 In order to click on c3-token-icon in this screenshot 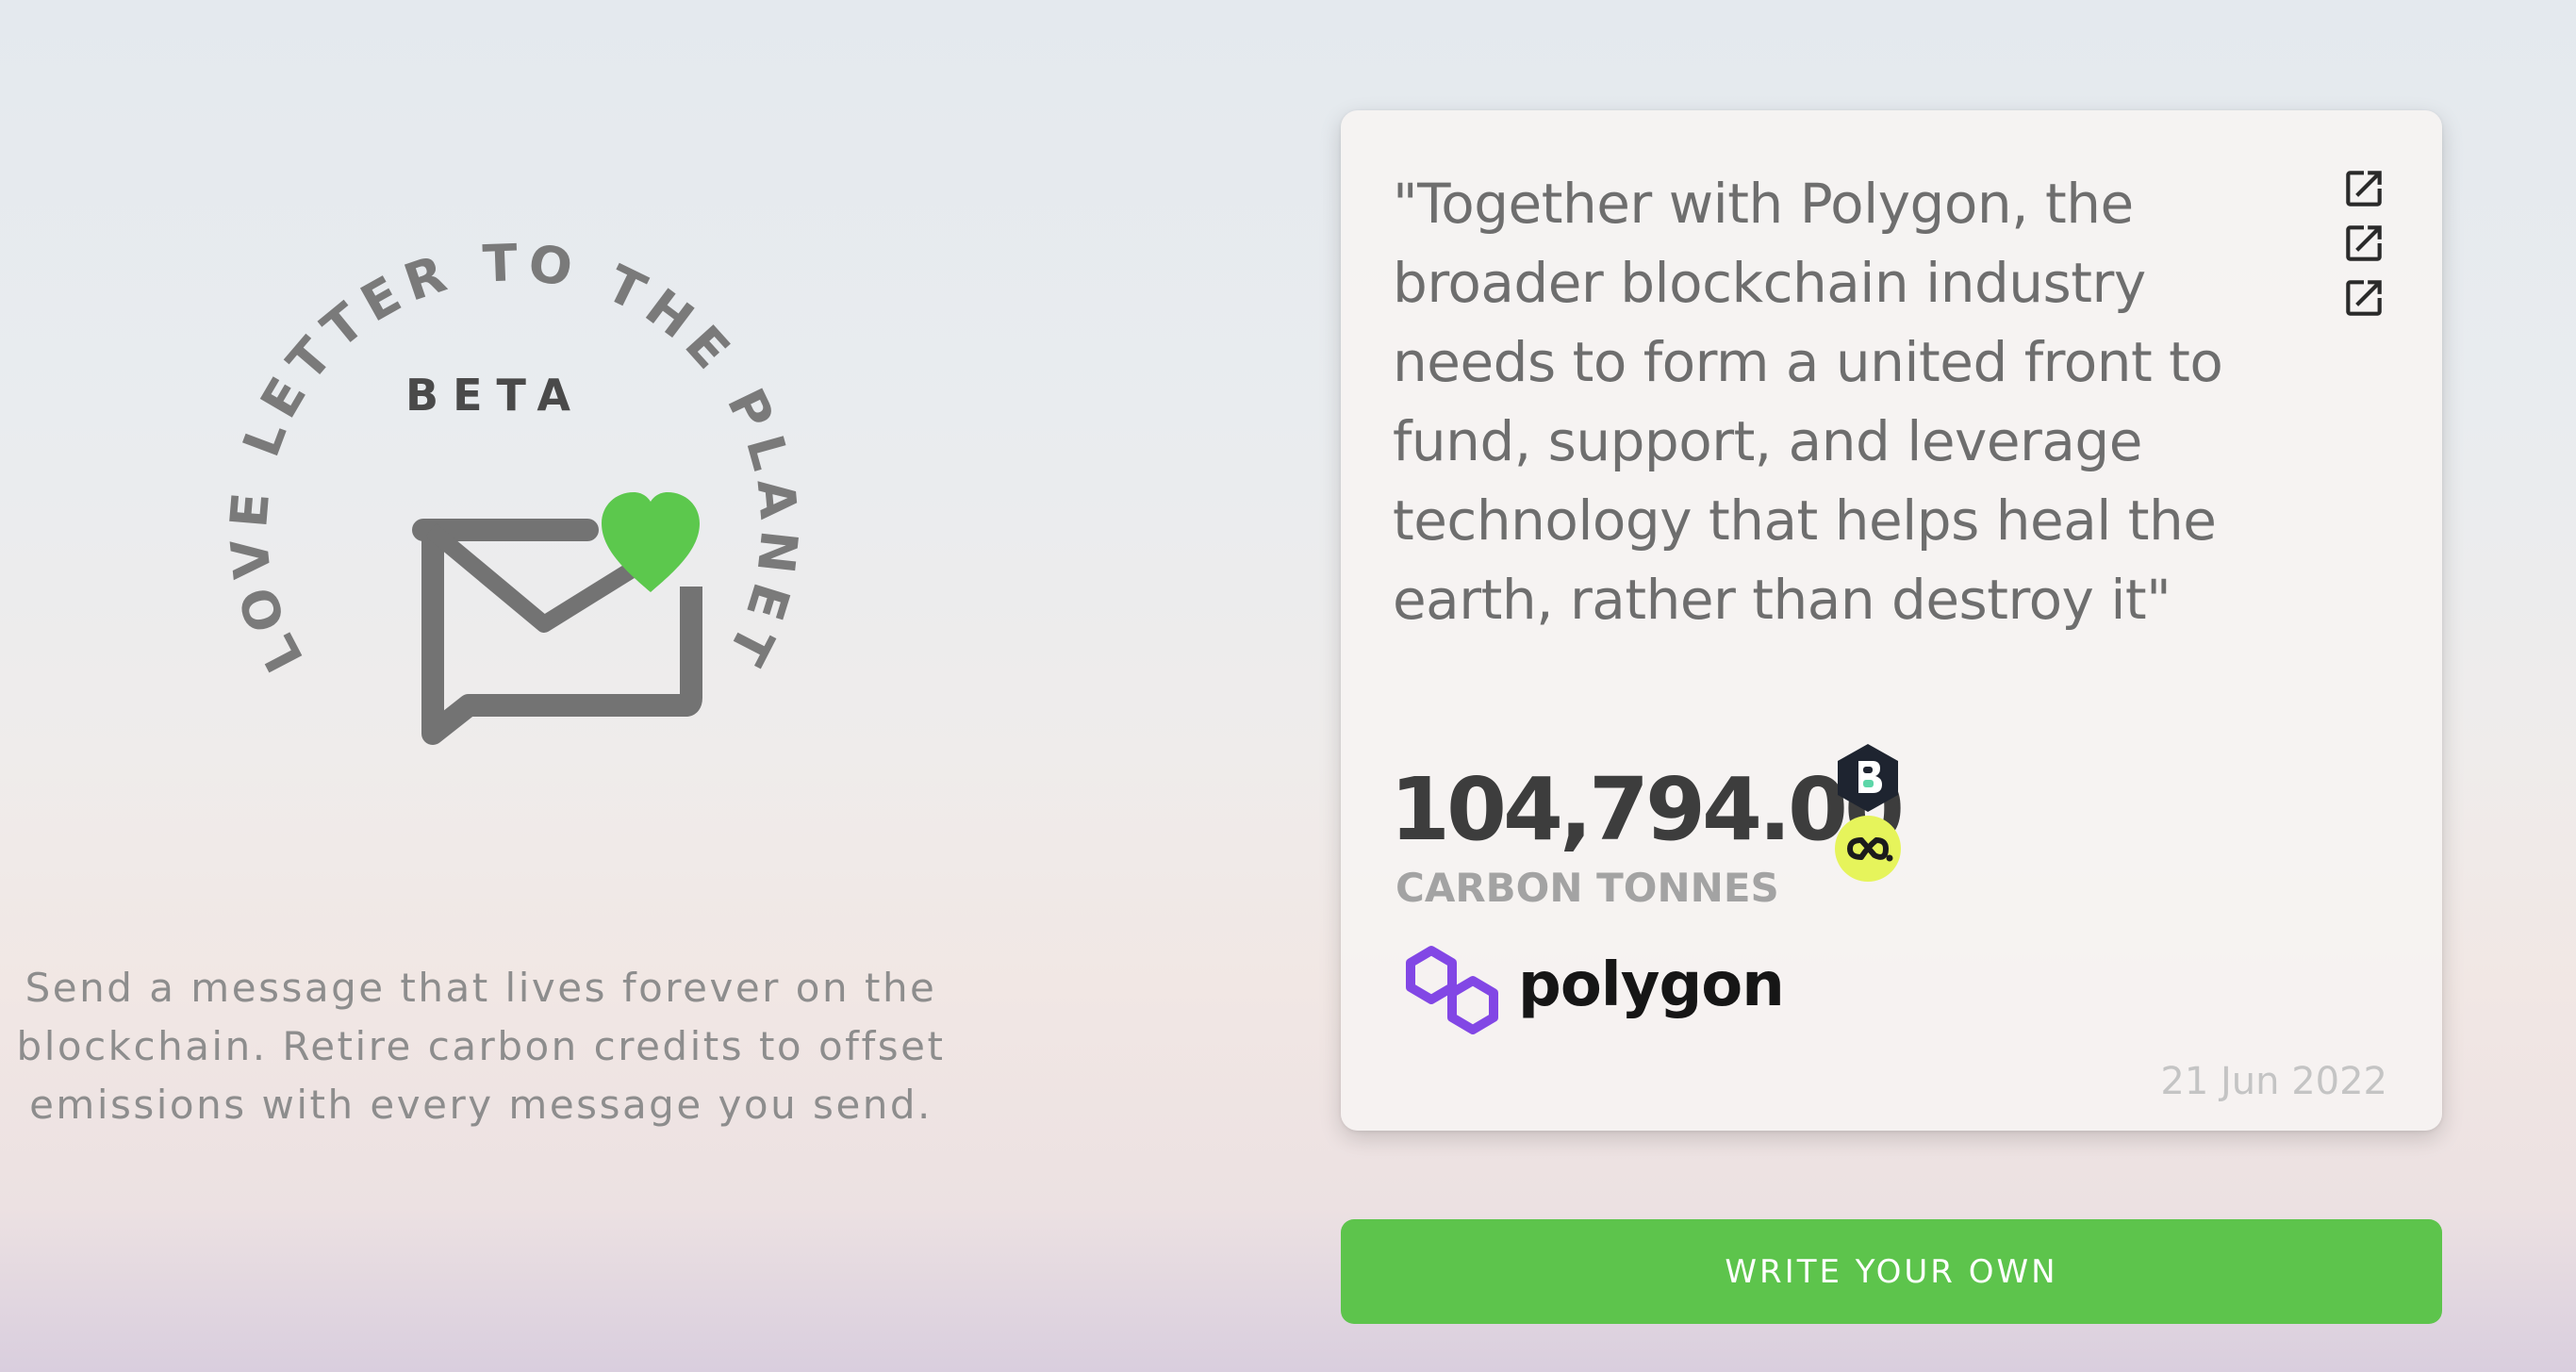, I will do `click(1868, 849)`.